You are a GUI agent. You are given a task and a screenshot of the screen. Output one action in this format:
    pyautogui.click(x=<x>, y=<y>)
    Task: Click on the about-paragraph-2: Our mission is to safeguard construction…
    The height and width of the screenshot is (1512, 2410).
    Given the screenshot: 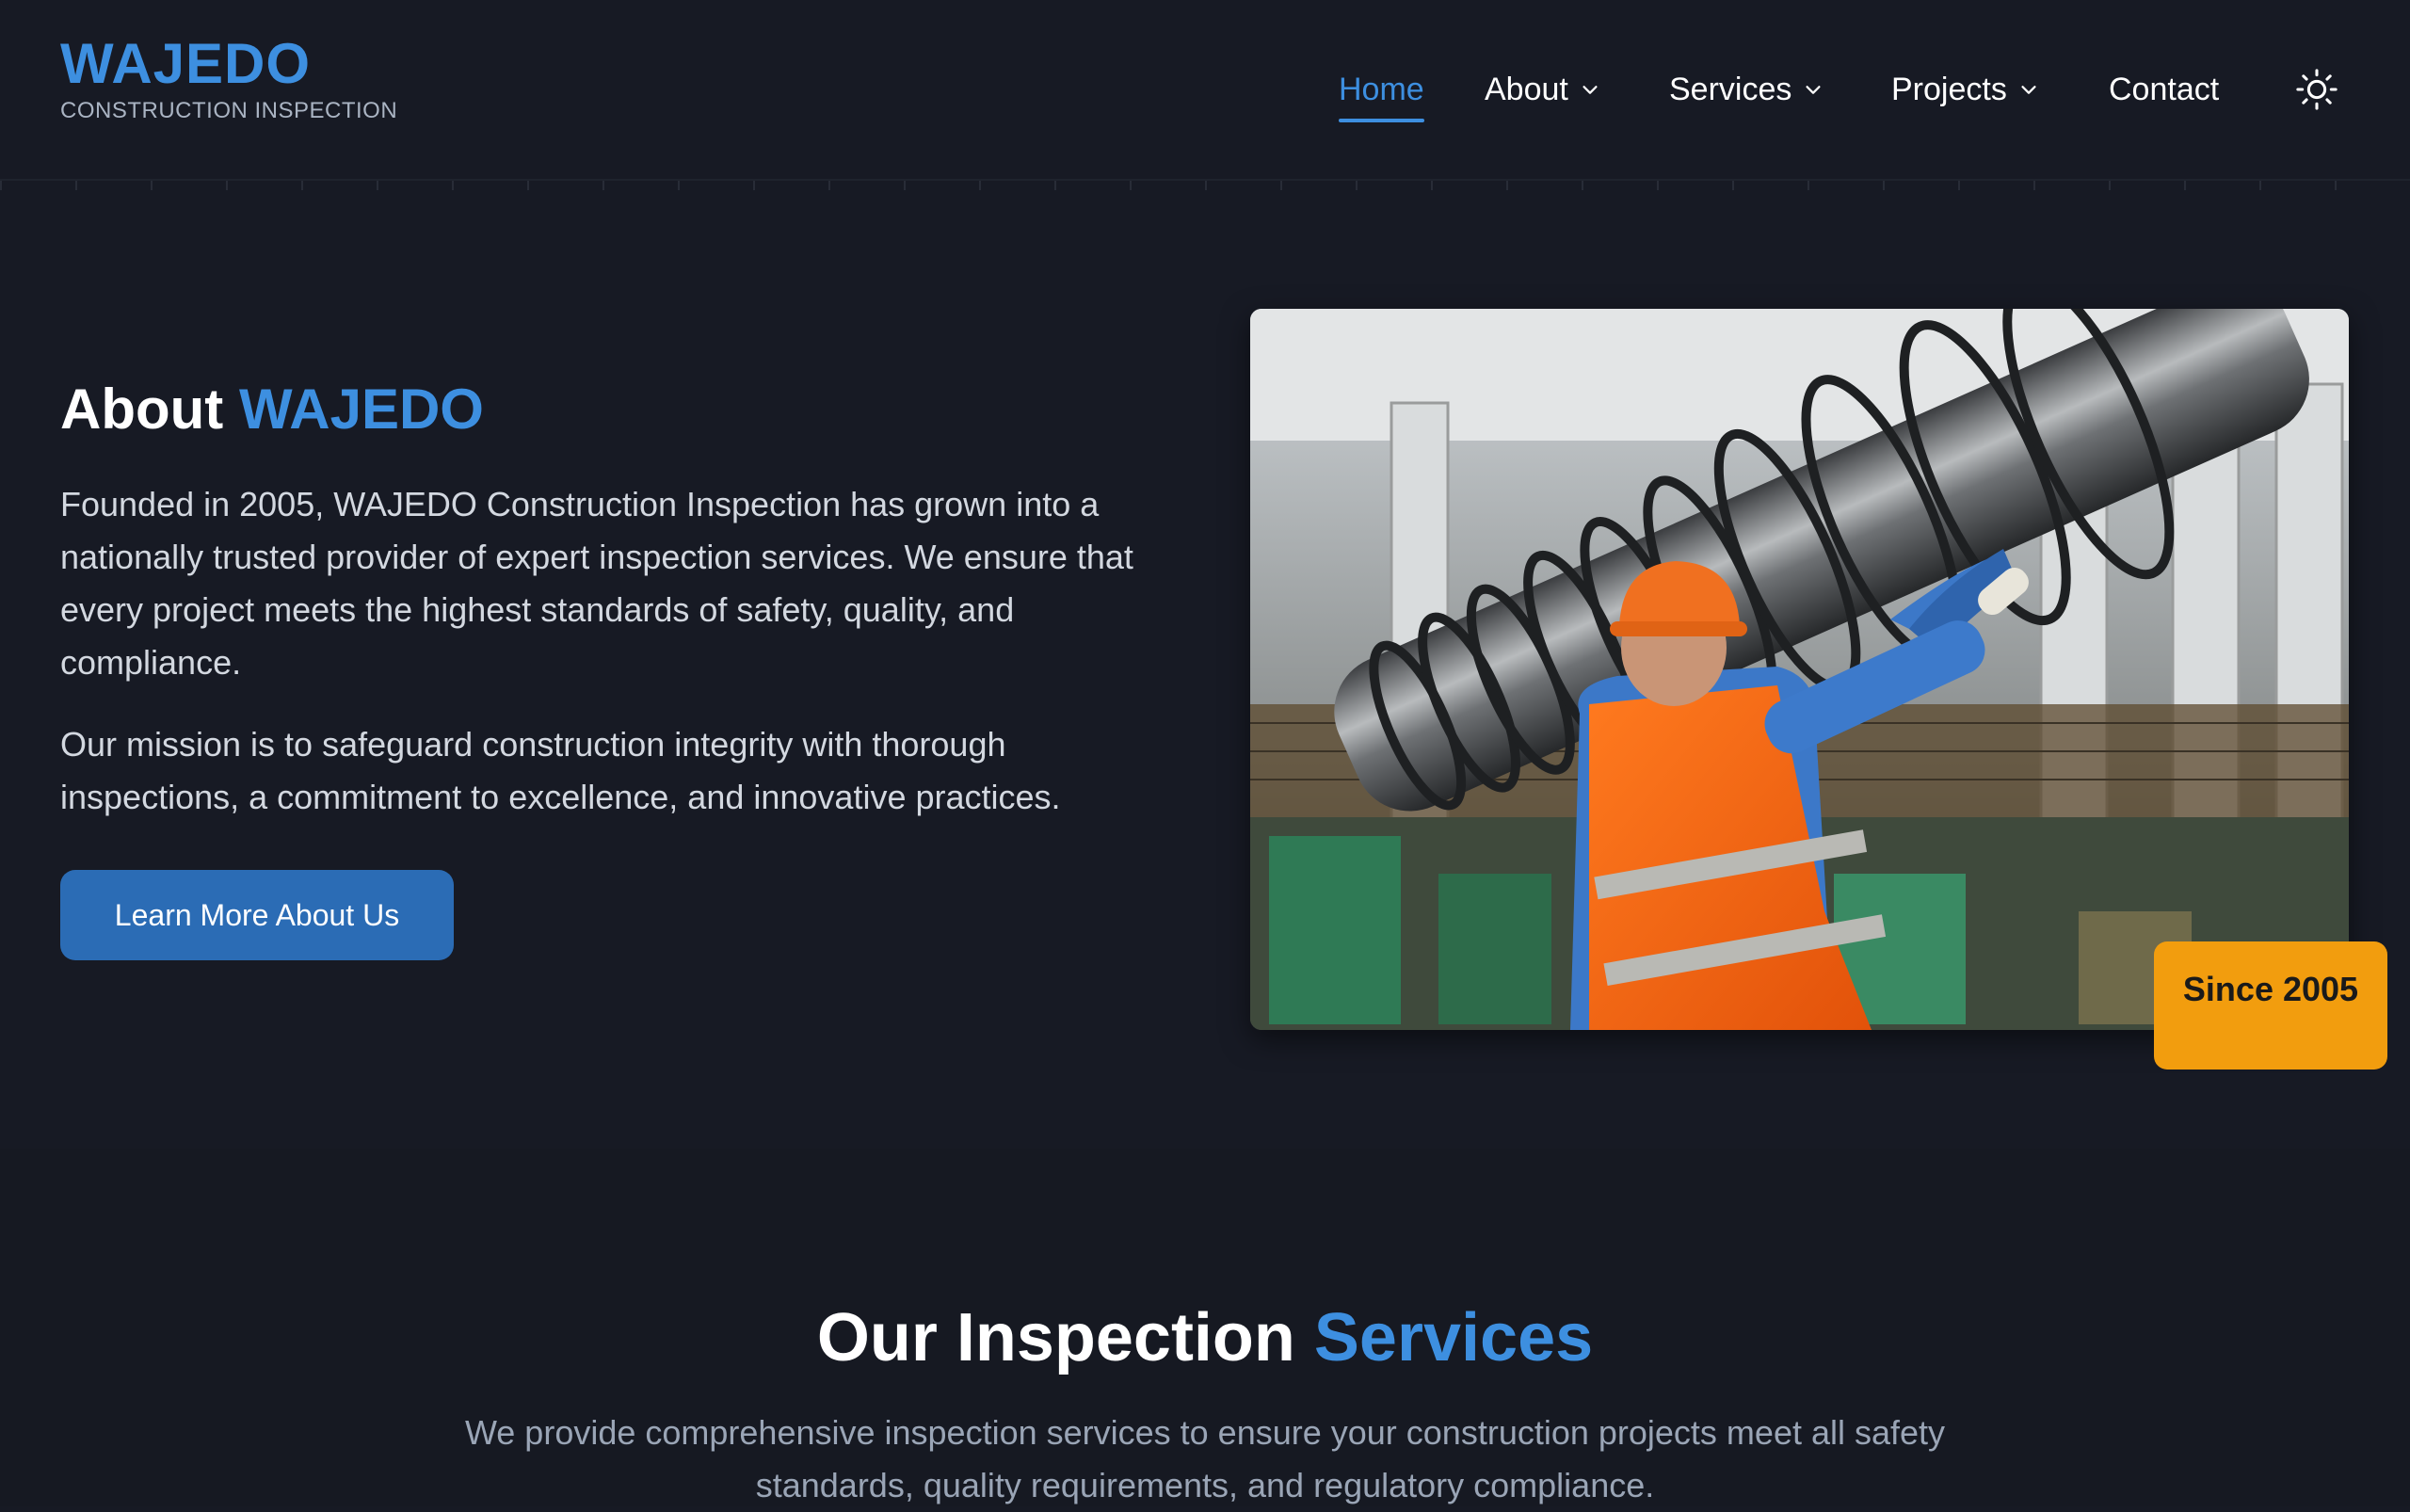 What is the action you would take?
    pyautogui.click(x=560, y=770)
    